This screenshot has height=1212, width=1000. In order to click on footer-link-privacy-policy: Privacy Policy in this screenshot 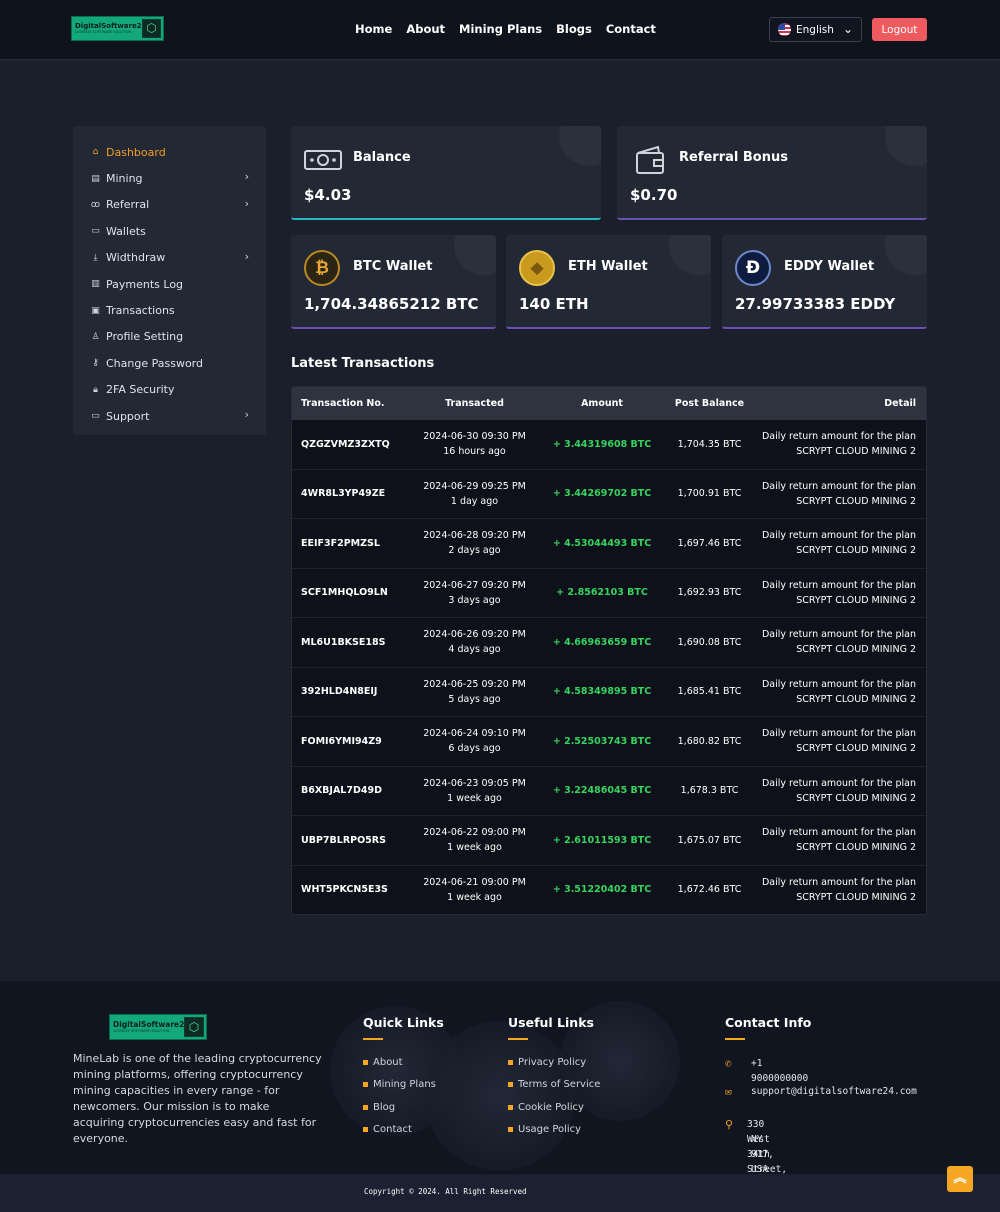, I will do `click(554, 1062)`.